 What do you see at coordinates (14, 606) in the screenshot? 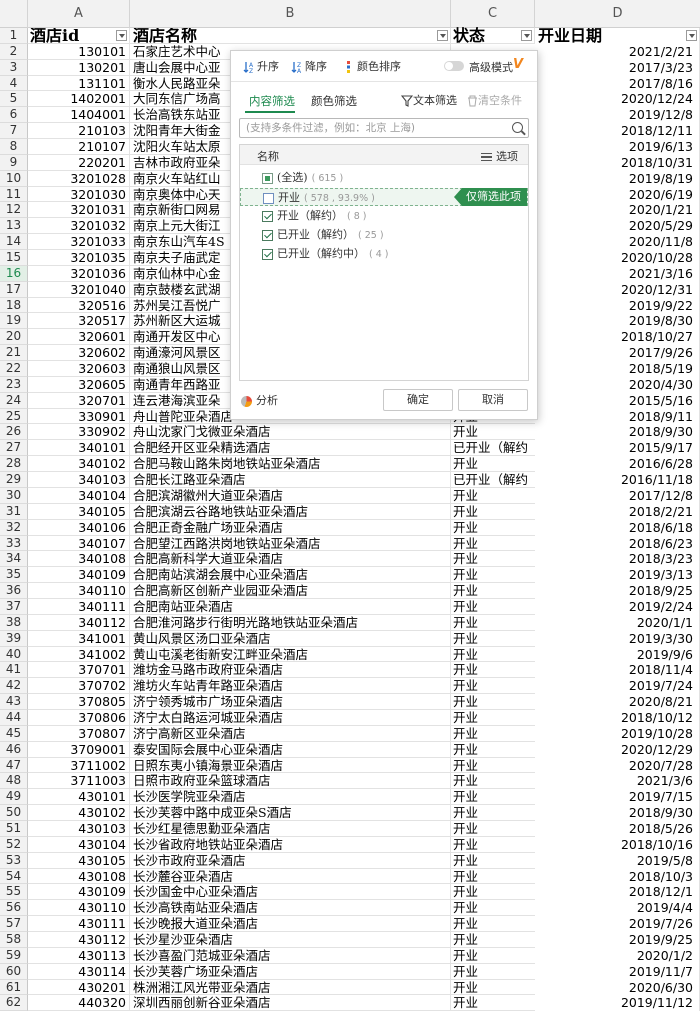
I see `row-number: 37` at bounding box center [14, 606].